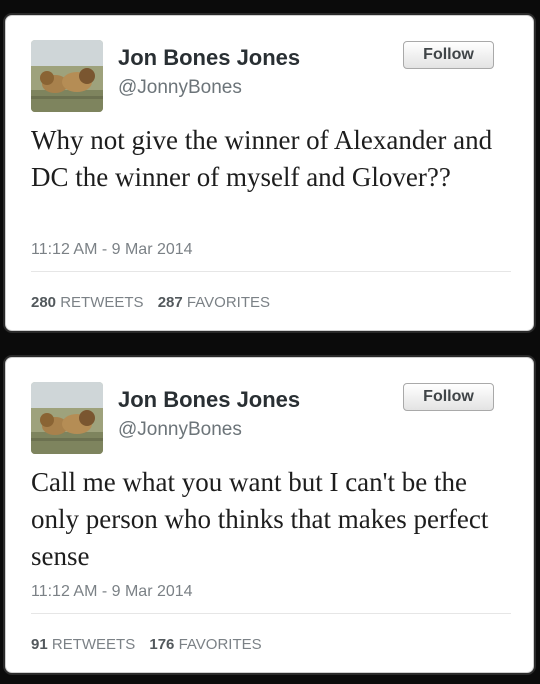 This screenshot has width=540, height=684. I want to click on favorites-count: 176, so click(161, 644).